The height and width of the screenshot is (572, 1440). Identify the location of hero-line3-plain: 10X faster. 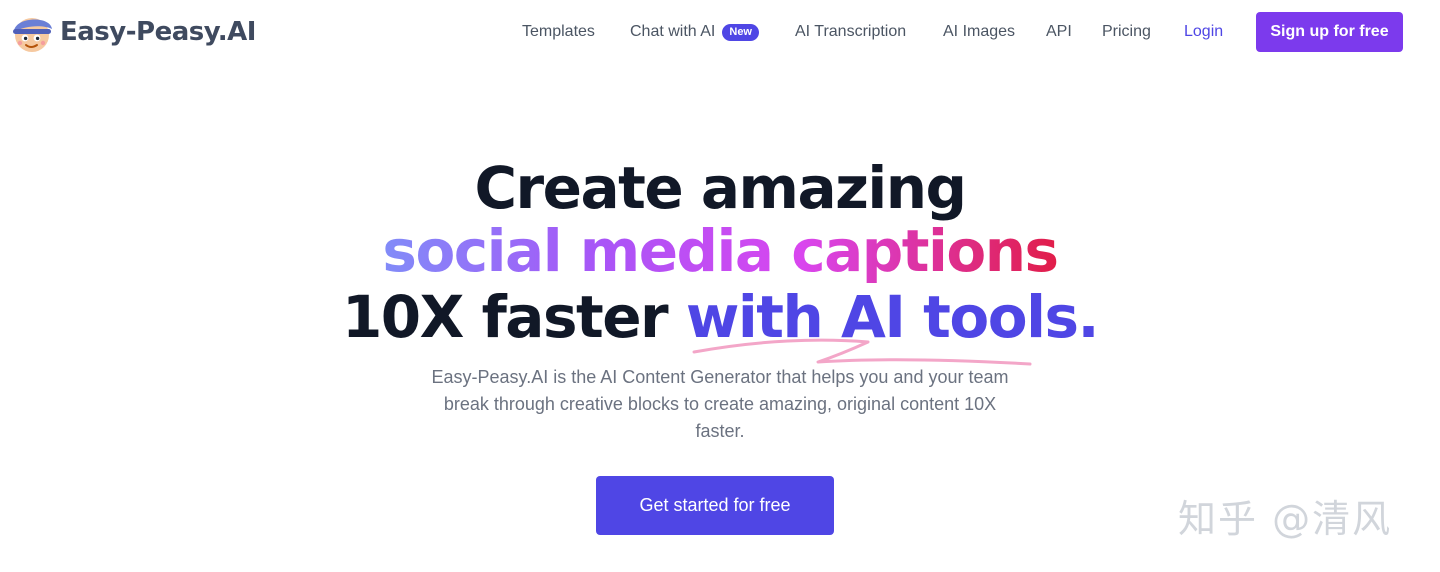
(513, 317).